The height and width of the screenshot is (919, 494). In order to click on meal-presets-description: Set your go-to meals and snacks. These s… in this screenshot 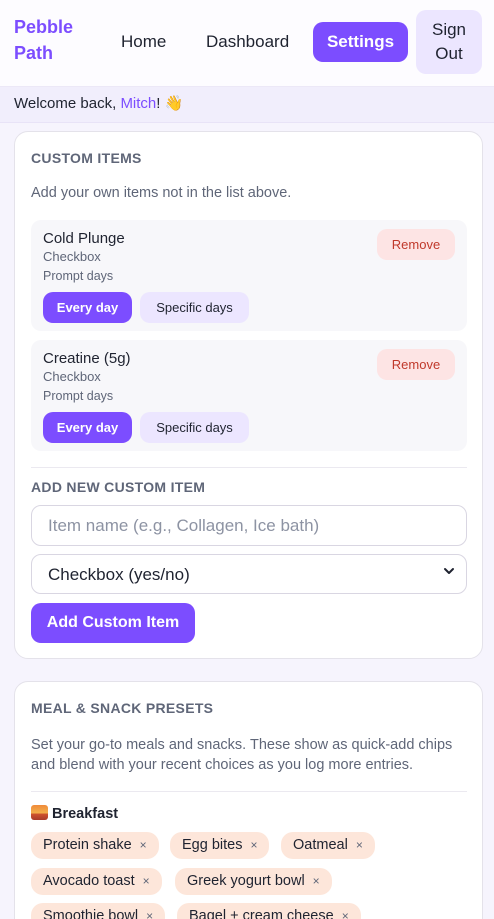, I will do `click(242, 755)`.